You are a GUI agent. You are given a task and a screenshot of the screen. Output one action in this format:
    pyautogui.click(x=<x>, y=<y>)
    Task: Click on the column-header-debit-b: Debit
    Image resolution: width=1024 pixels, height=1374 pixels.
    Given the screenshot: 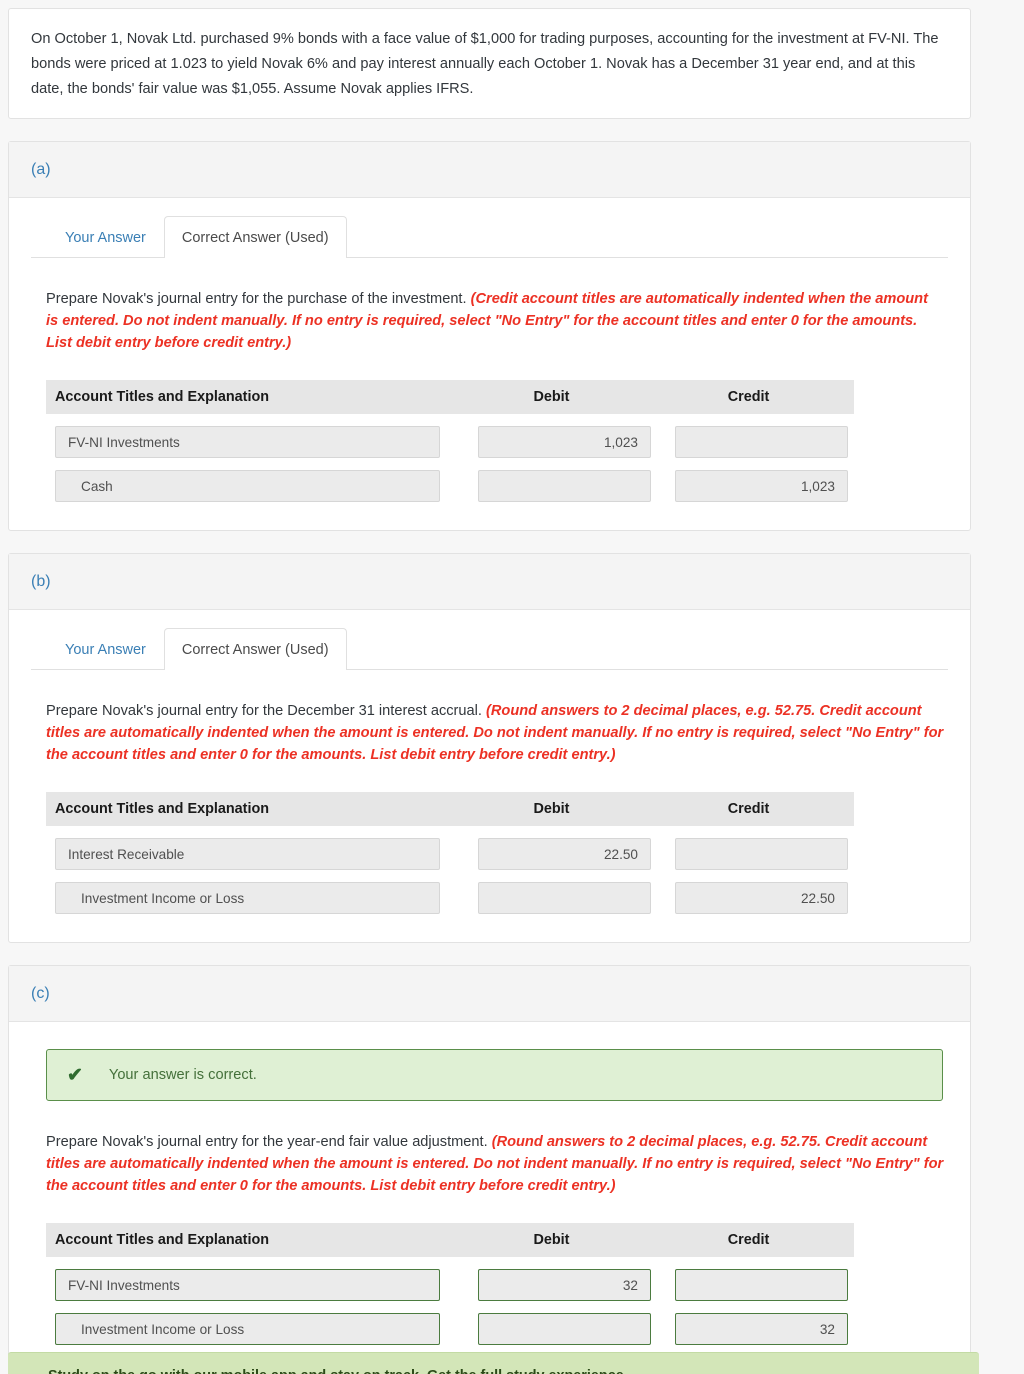 What is the action you would take?
    pyautogui.click(x=551, y=809)
    